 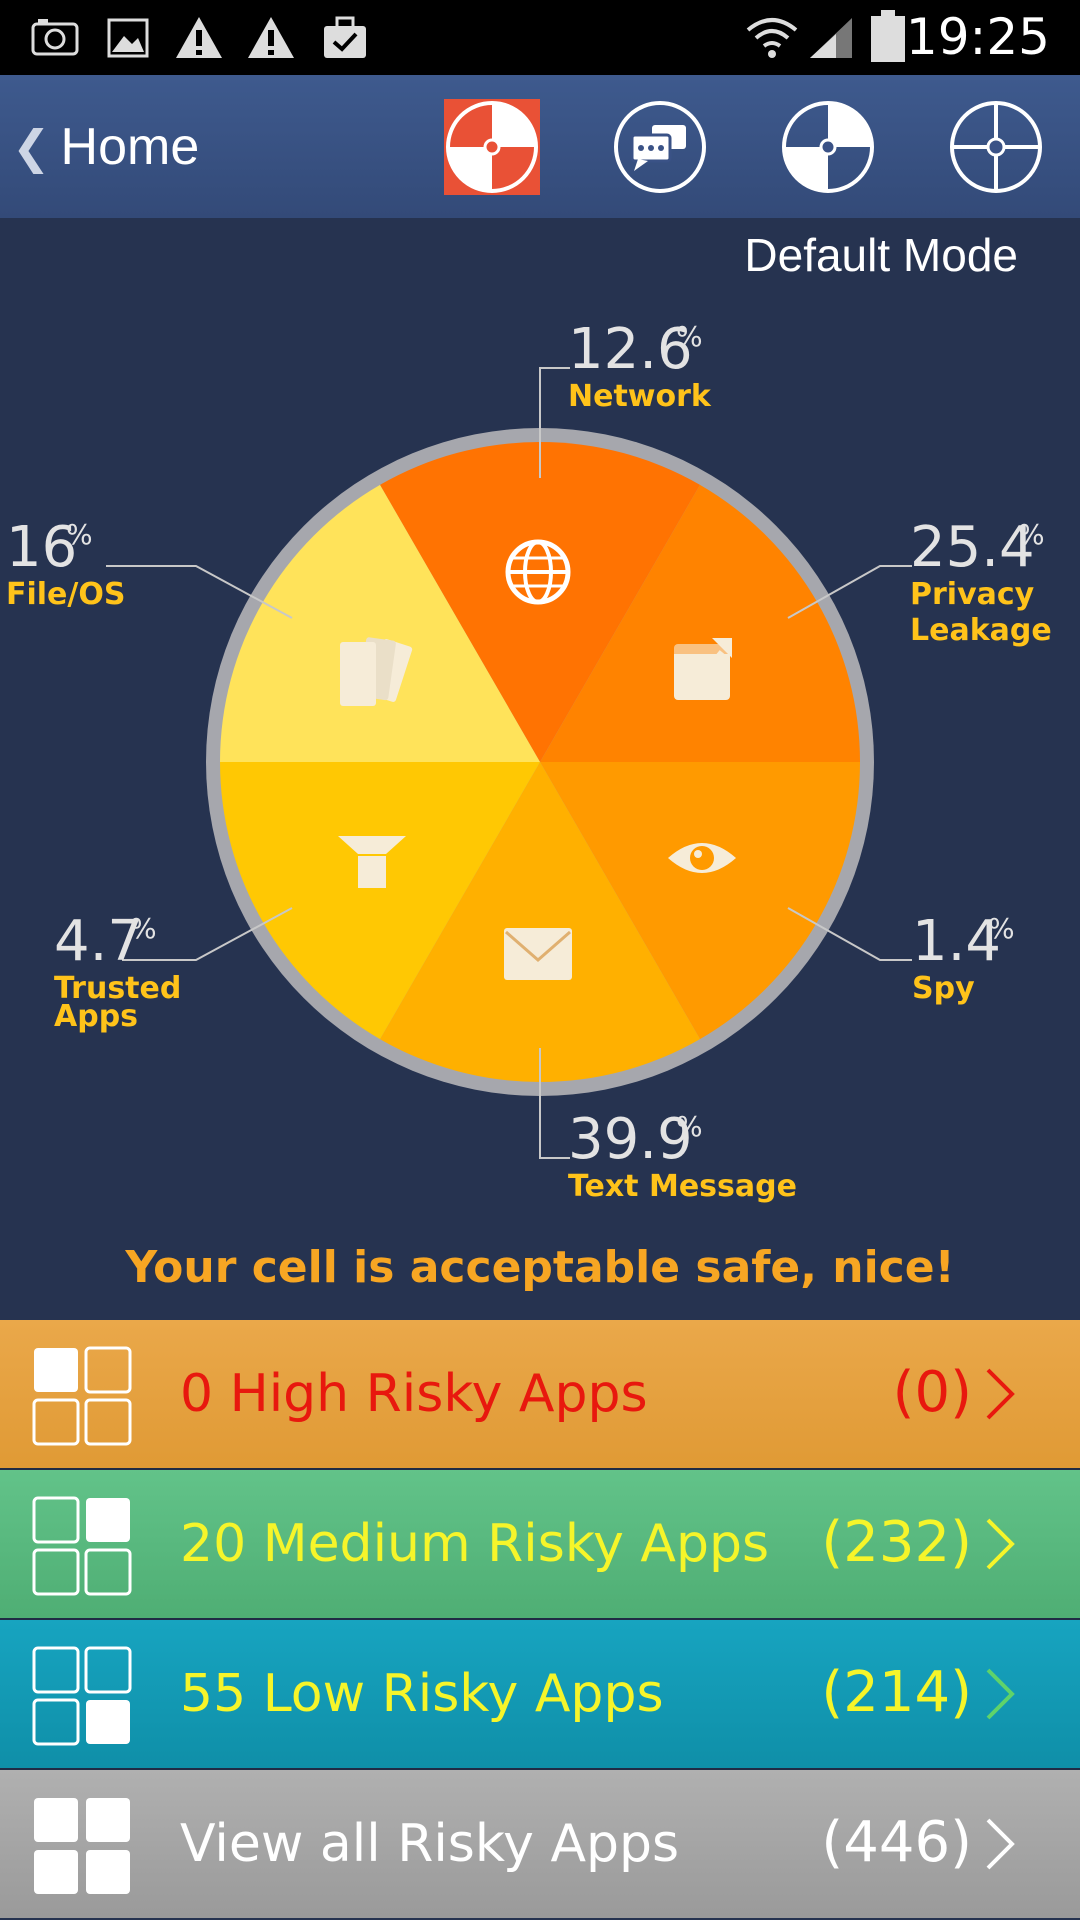 I want to click on share-icon, so click(x=703, y=669).